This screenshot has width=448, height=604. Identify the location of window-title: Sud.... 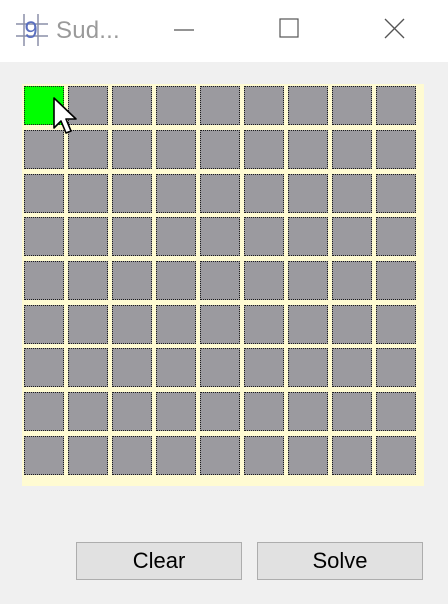
(88, 30).